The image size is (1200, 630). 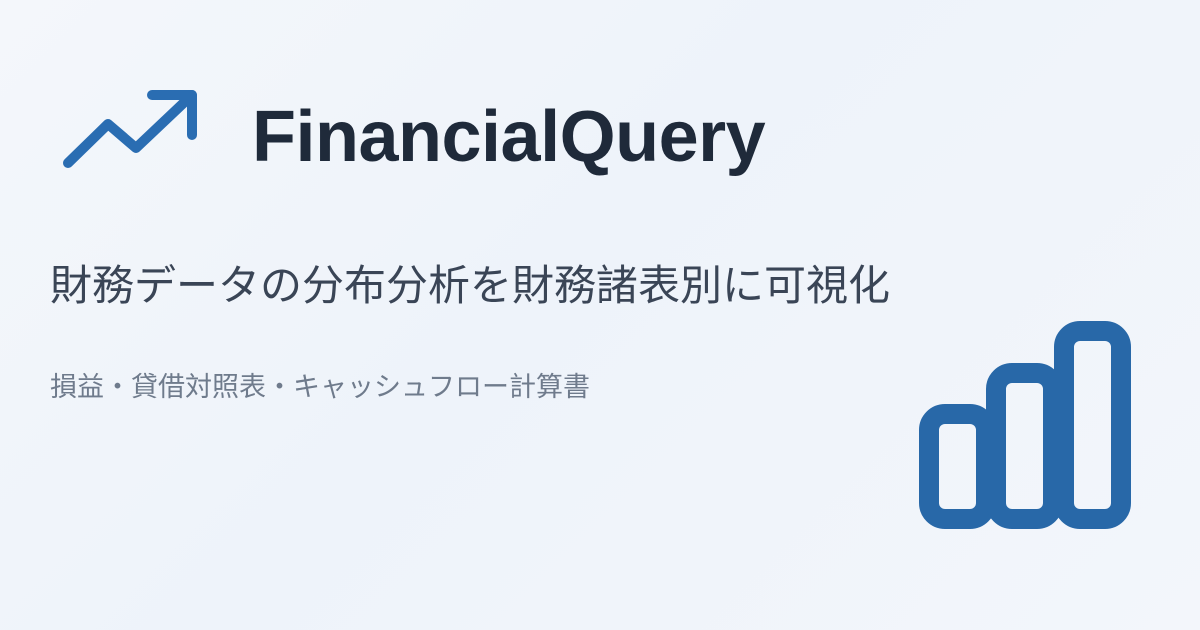 What do you see at coordinates (320, 387) in the screenshot?
I see `subline: 損益・貸借対照表・キャッシュフロー計算書` at bounding box center [320, 387].